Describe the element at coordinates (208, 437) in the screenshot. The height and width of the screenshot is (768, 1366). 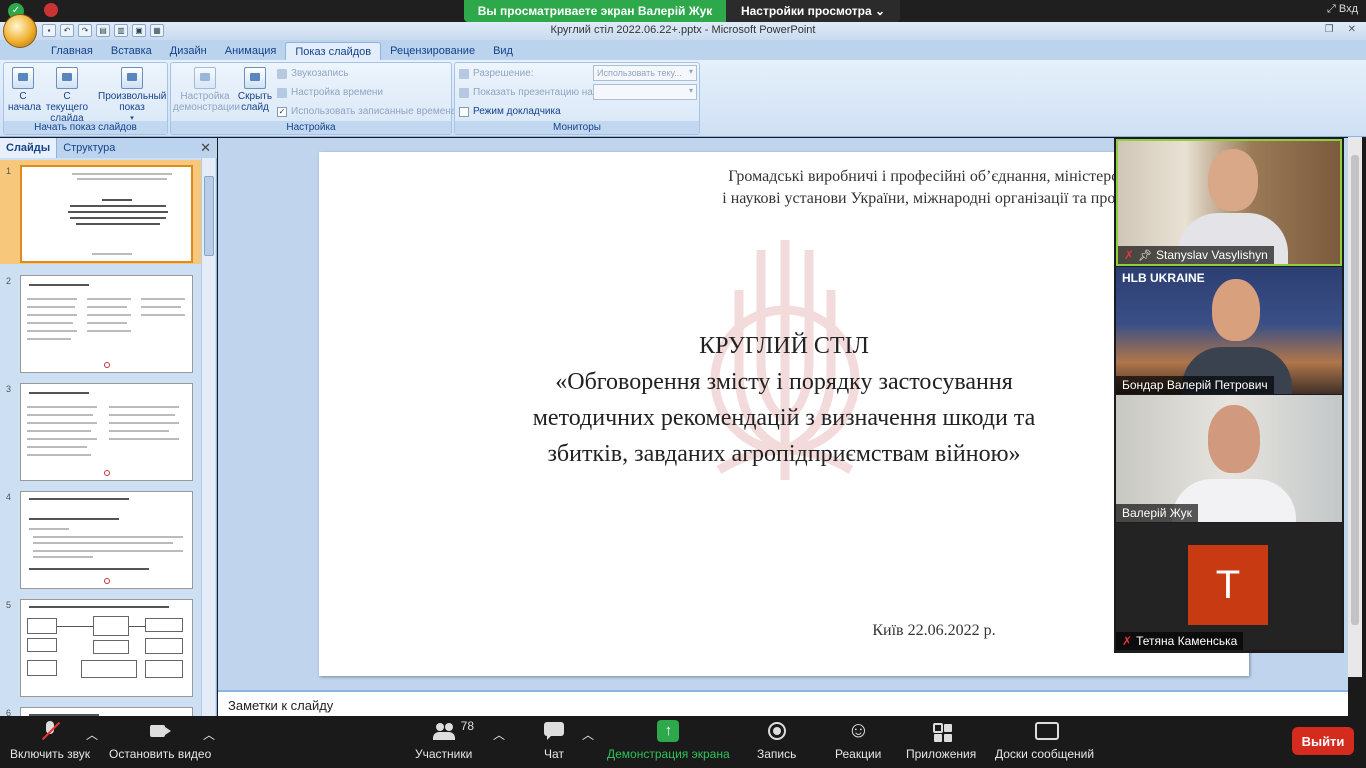
I see `pane-scrollbar` at that location.